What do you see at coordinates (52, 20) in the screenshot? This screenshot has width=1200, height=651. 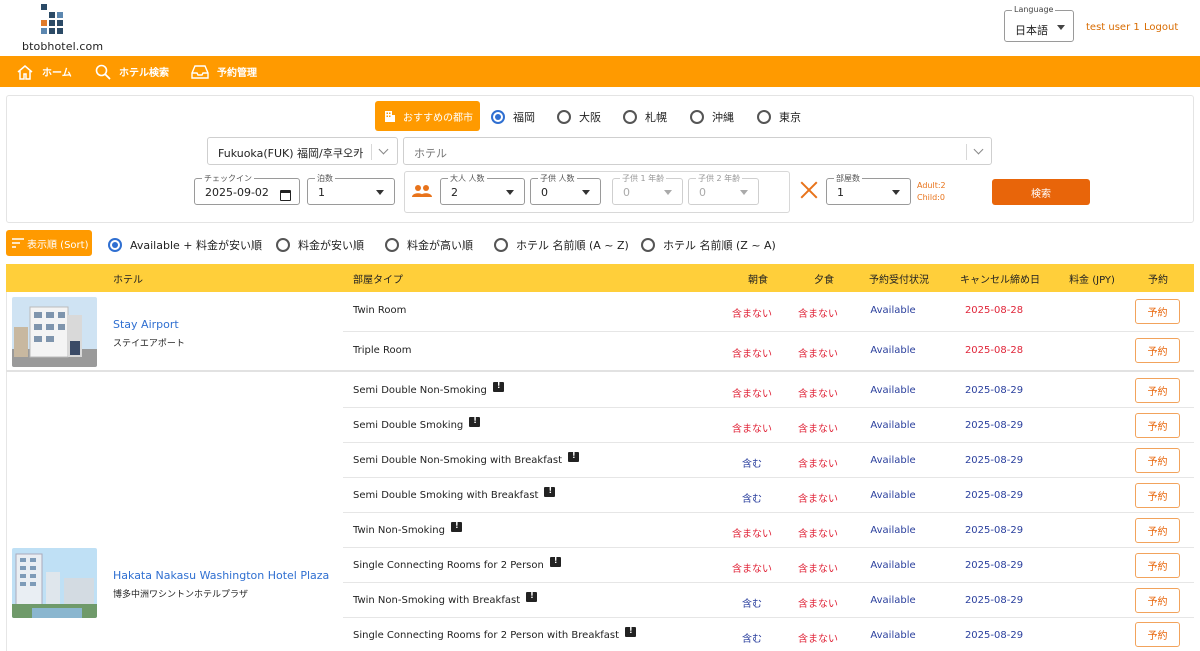 I see `logo-mark-icon` at bounding box center [52, 20].